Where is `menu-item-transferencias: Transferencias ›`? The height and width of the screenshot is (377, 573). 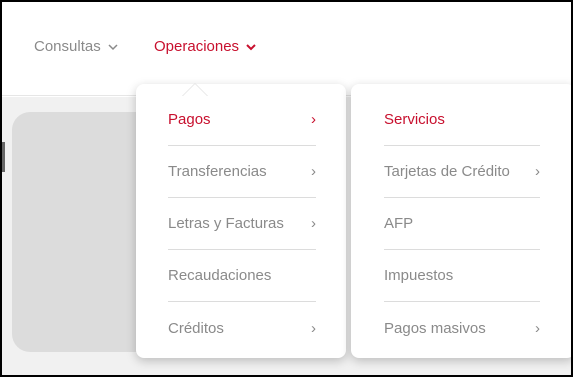 menu-item-transferencias: Transferencias › is located at coordinates (242, 172).